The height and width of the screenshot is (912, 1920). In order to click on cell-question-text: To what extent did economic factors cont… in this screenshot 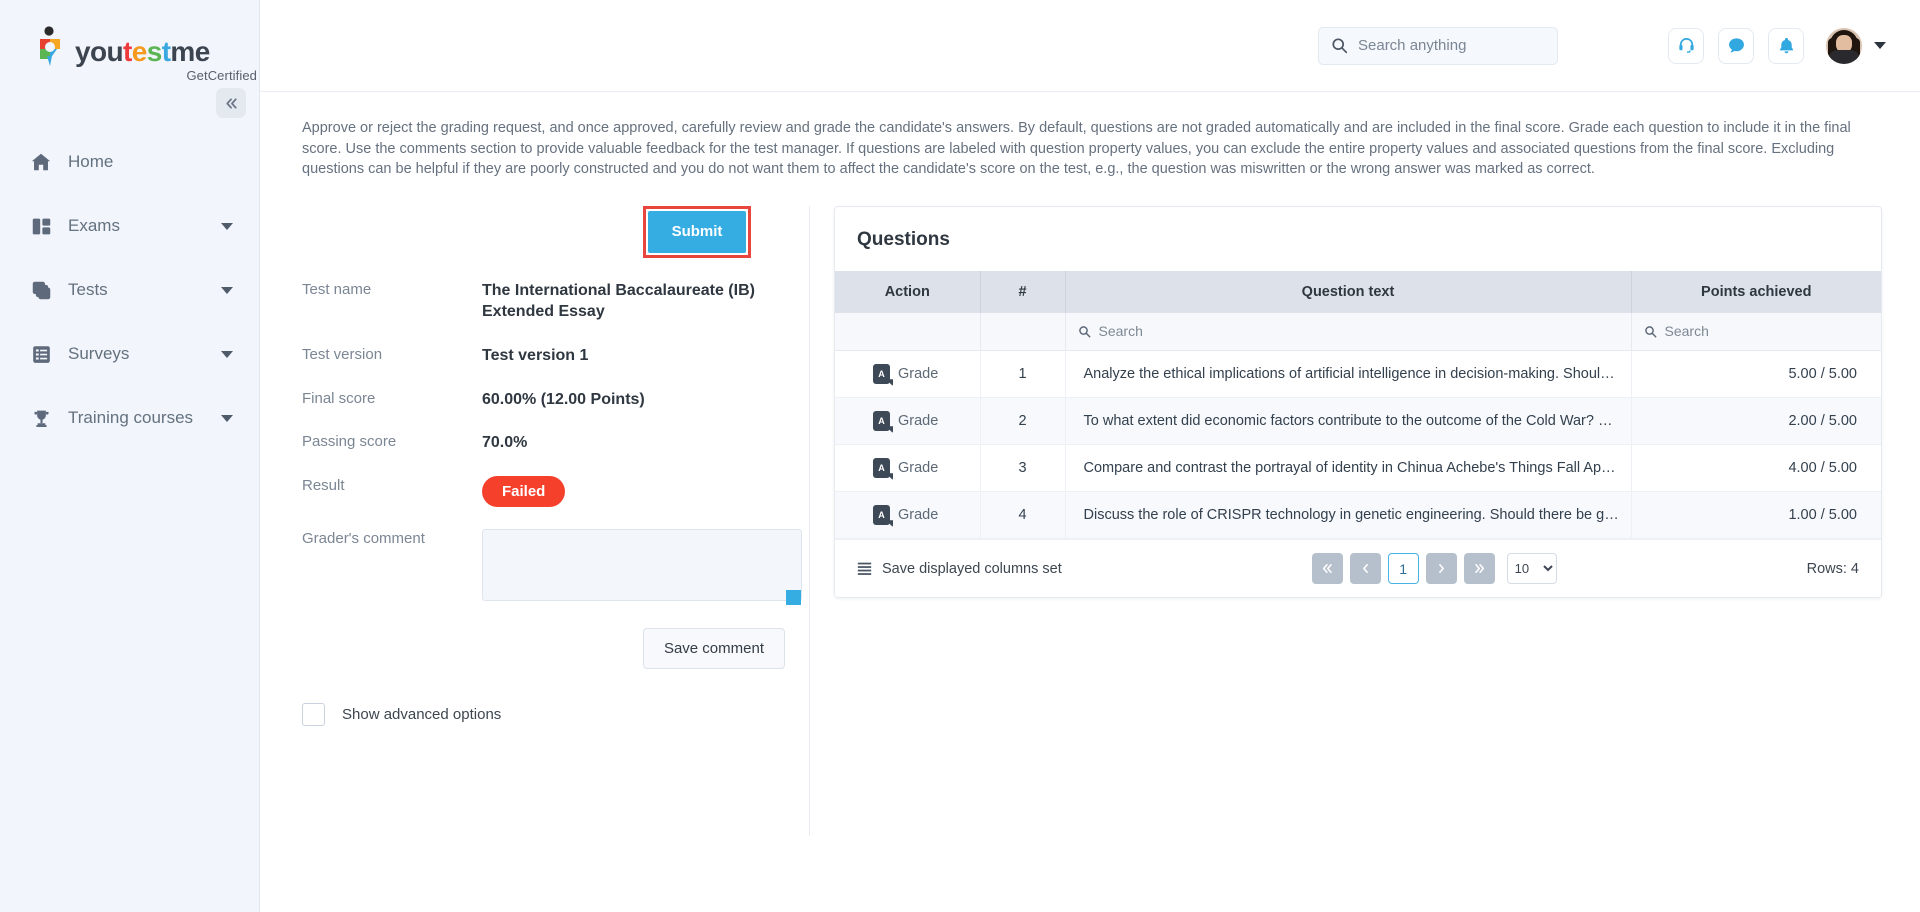, I will do `click(1348, 421)`.